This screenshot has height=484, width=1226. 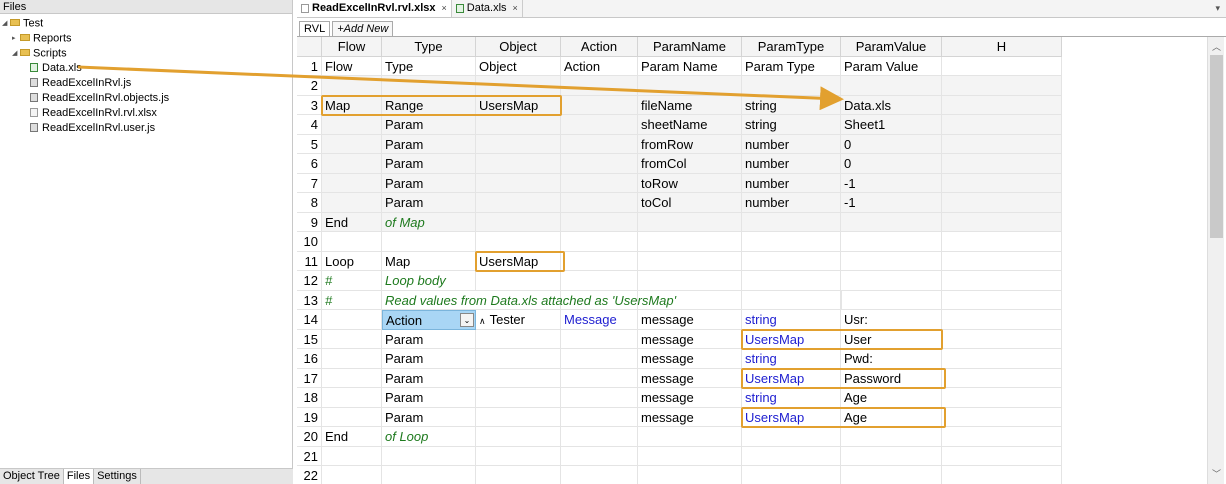 What do you see at coordinates (16, 38) in the screenshot?
I see `collapse-icon: ▸` at bounding box center [16, 38].